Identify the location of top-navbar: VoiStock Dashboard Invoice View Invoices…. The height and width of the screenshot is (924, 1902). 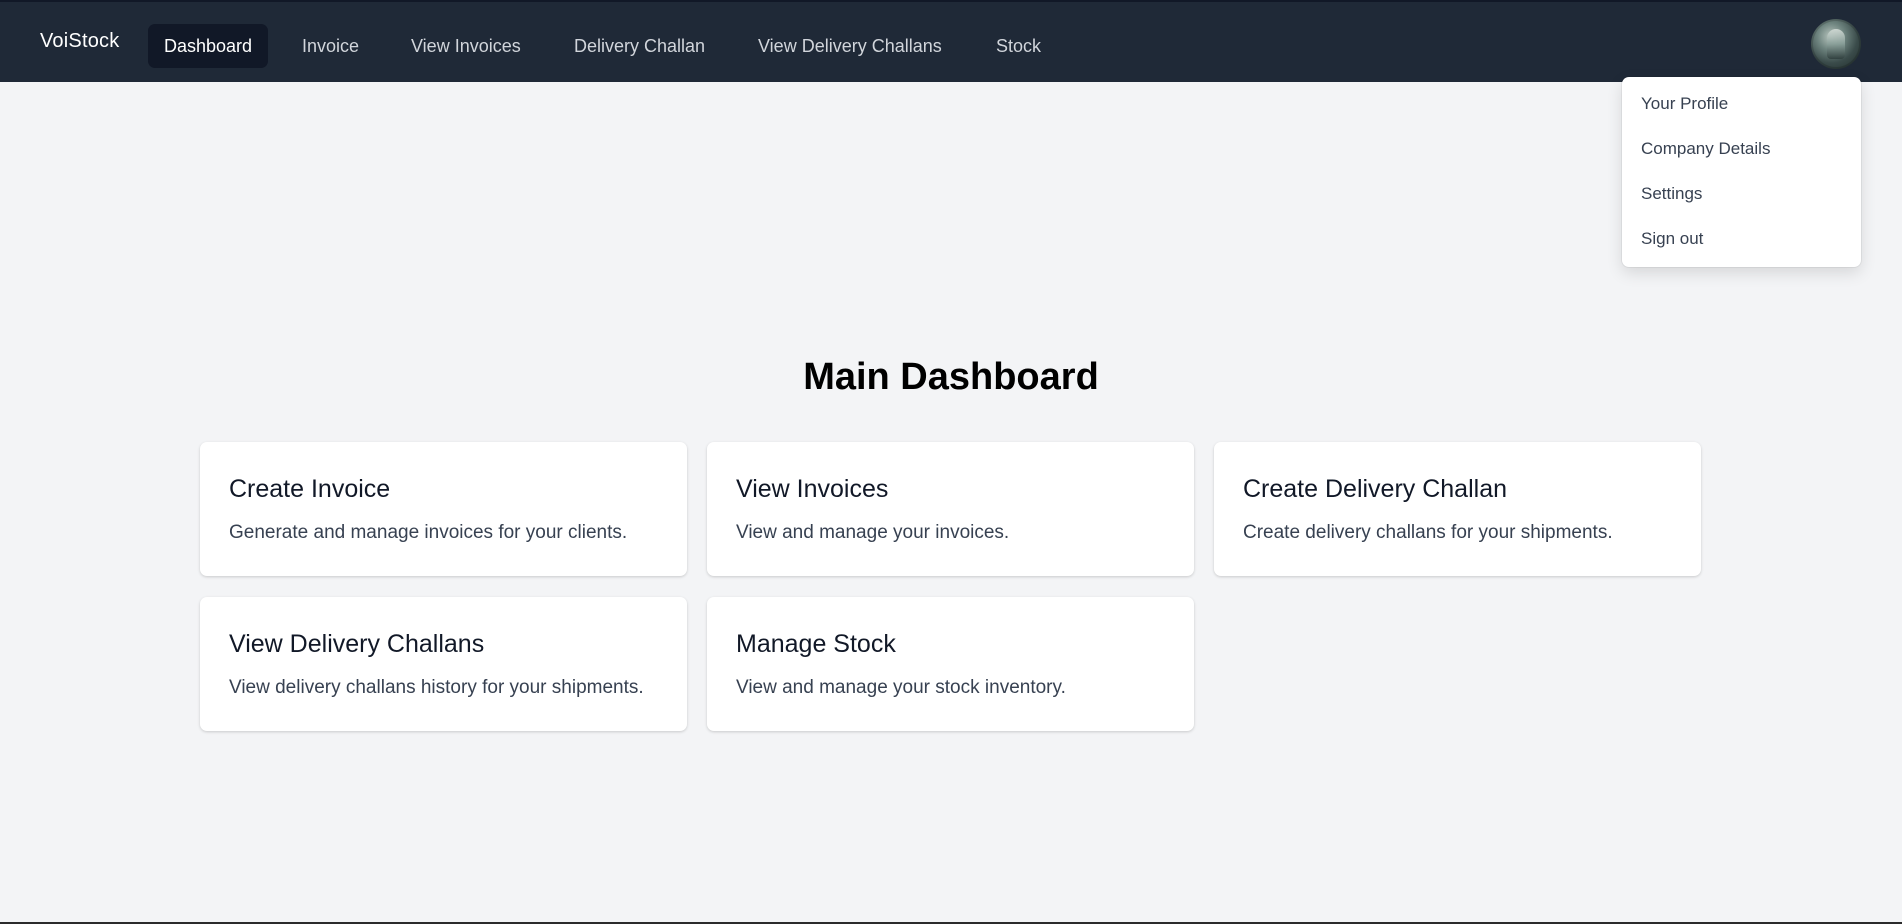
(951, 41).